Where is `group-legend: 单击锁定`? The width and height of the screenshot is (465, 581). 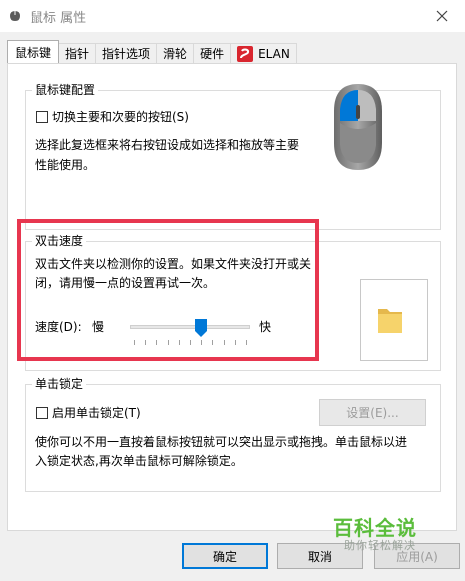
group-legend: 单击锁定 is located at coordinates (59, 384).